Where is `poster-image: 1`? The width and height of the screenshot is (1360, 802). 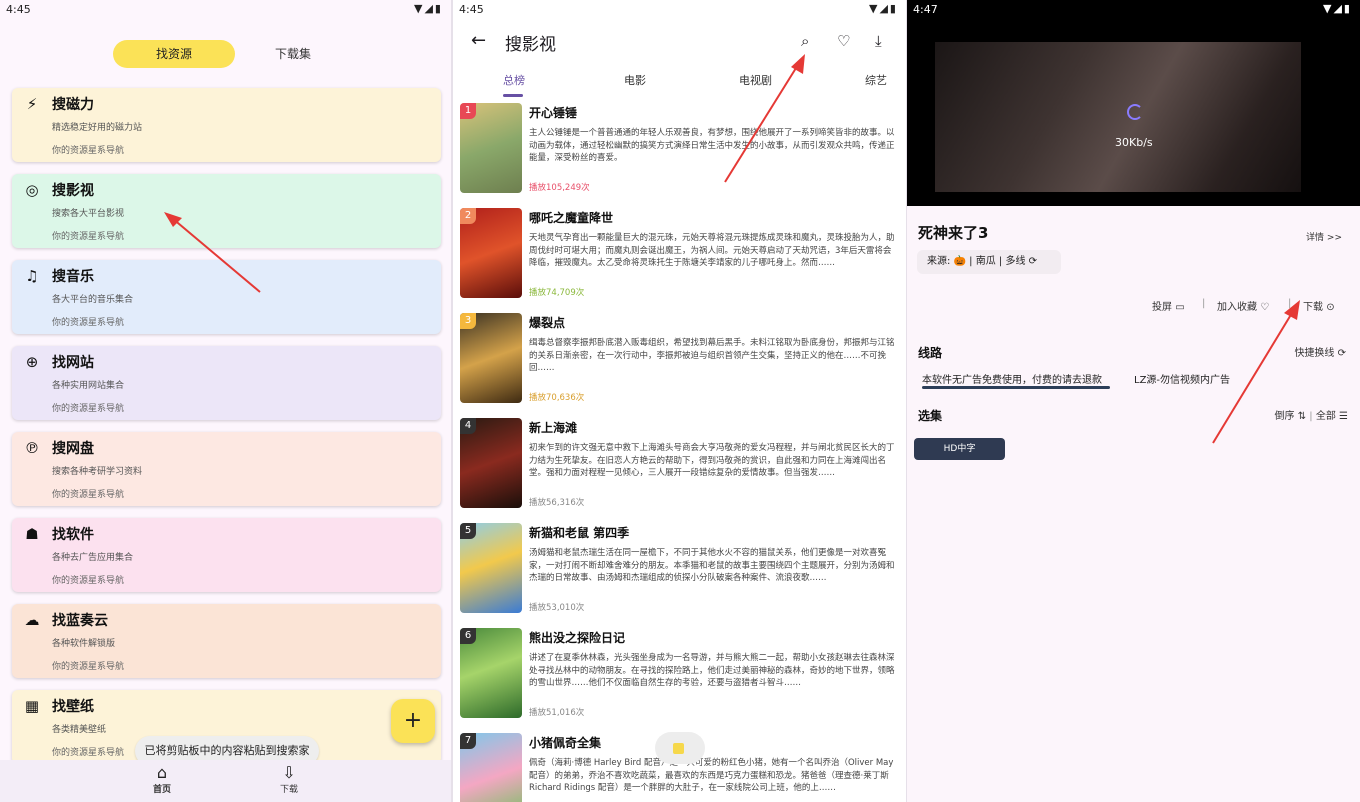
poster-image: 1 is located at coordinates (491, 148).